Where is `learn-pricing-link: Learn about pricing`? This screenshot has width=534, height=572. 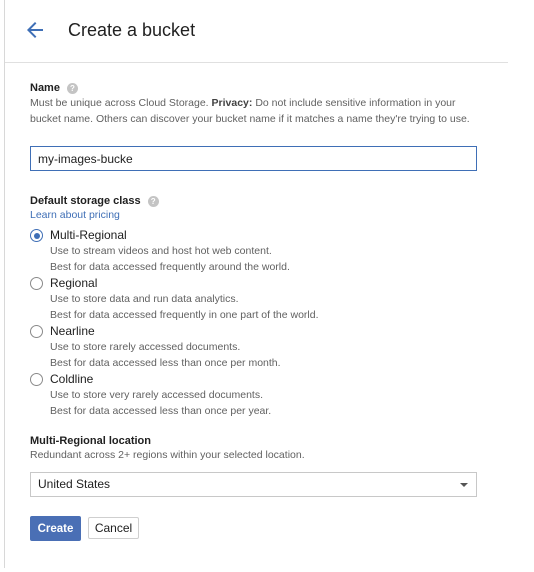 learn-pricing-link: Learn about pricing is located at coordinates (75, 215).